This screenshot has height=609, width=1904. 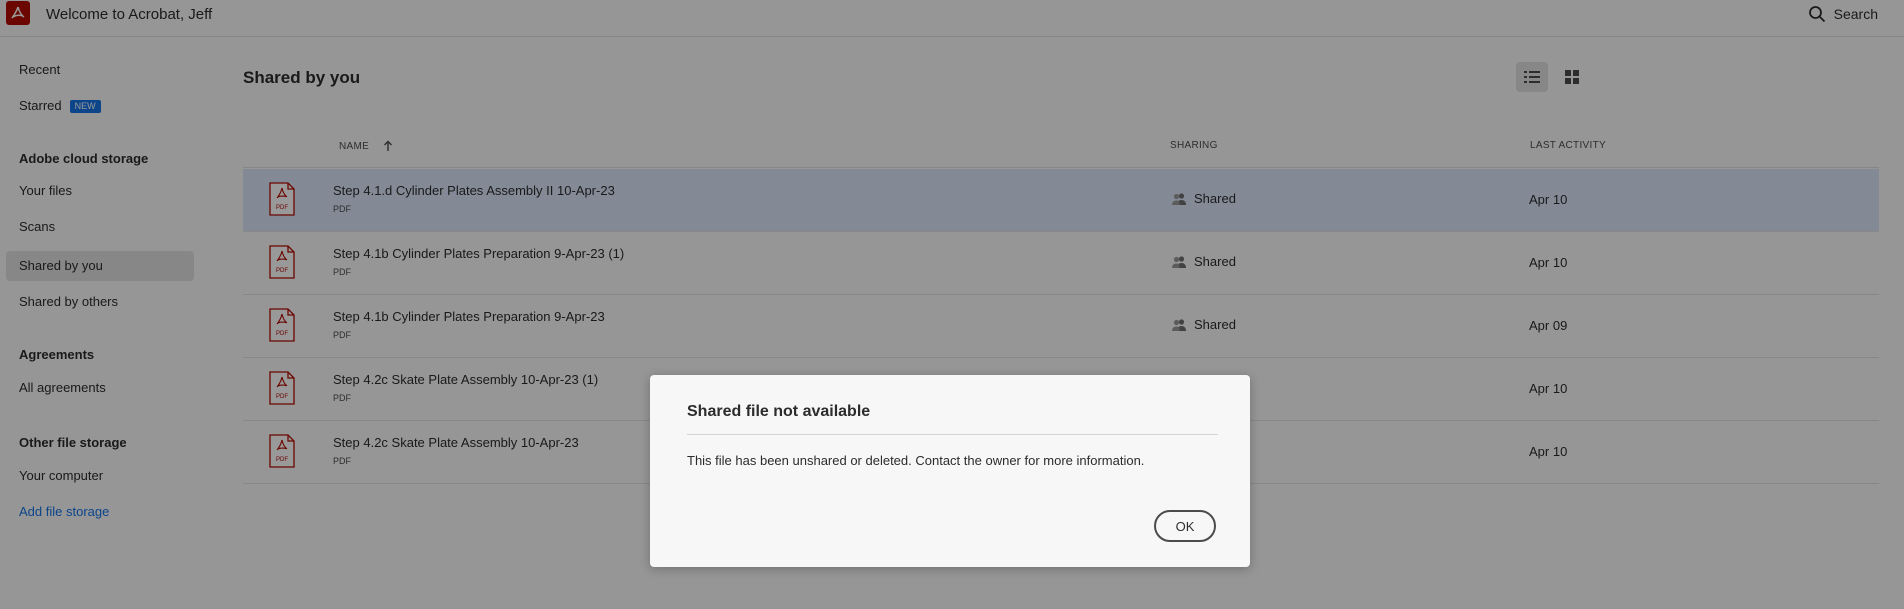 I want to click on dialog-title: Shared file not available, so click(x=779, y=411).